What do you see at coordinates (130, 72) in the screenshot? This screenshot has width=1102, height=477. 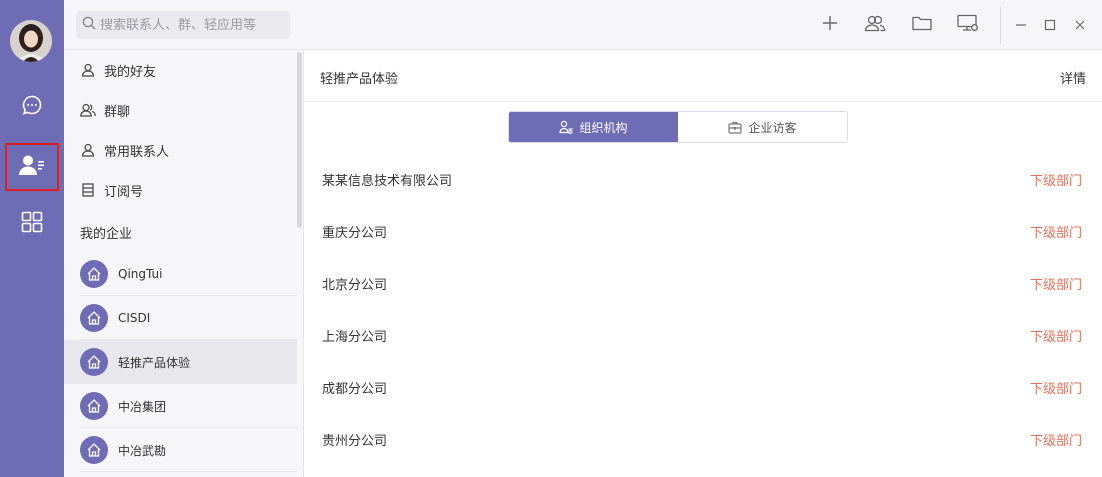 I see `sidebar-item-label: 我的好友` at bounding box center [130, 72].